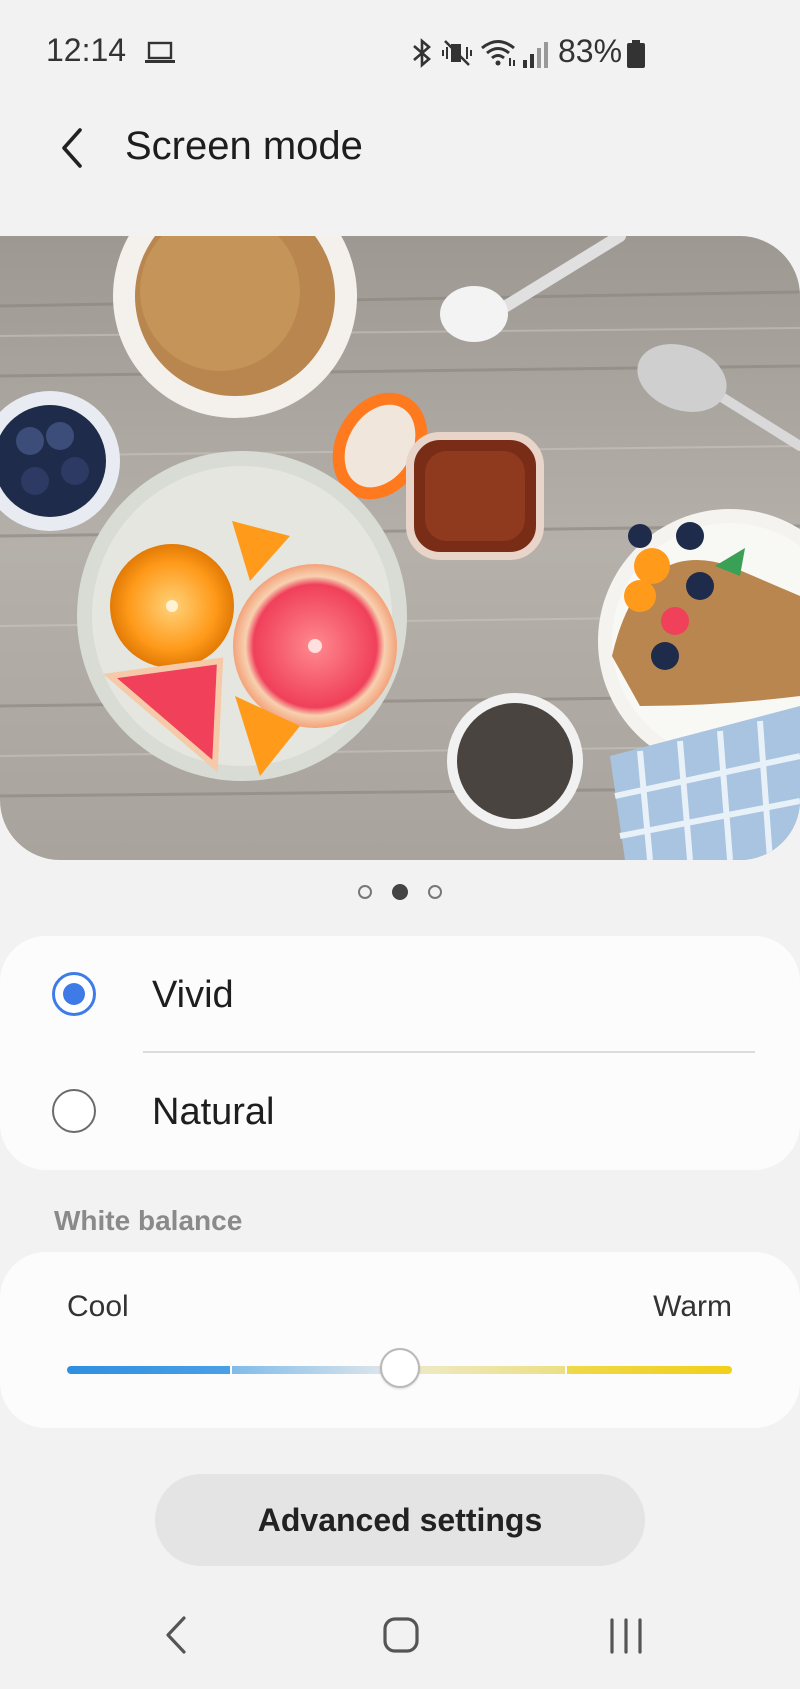 The width and height of the screenshot is (800, 1689). What do you see at coordinates (244, 146) in the screenshot?
I see `page-title: Screen mode` at bounding box center [244, 146].